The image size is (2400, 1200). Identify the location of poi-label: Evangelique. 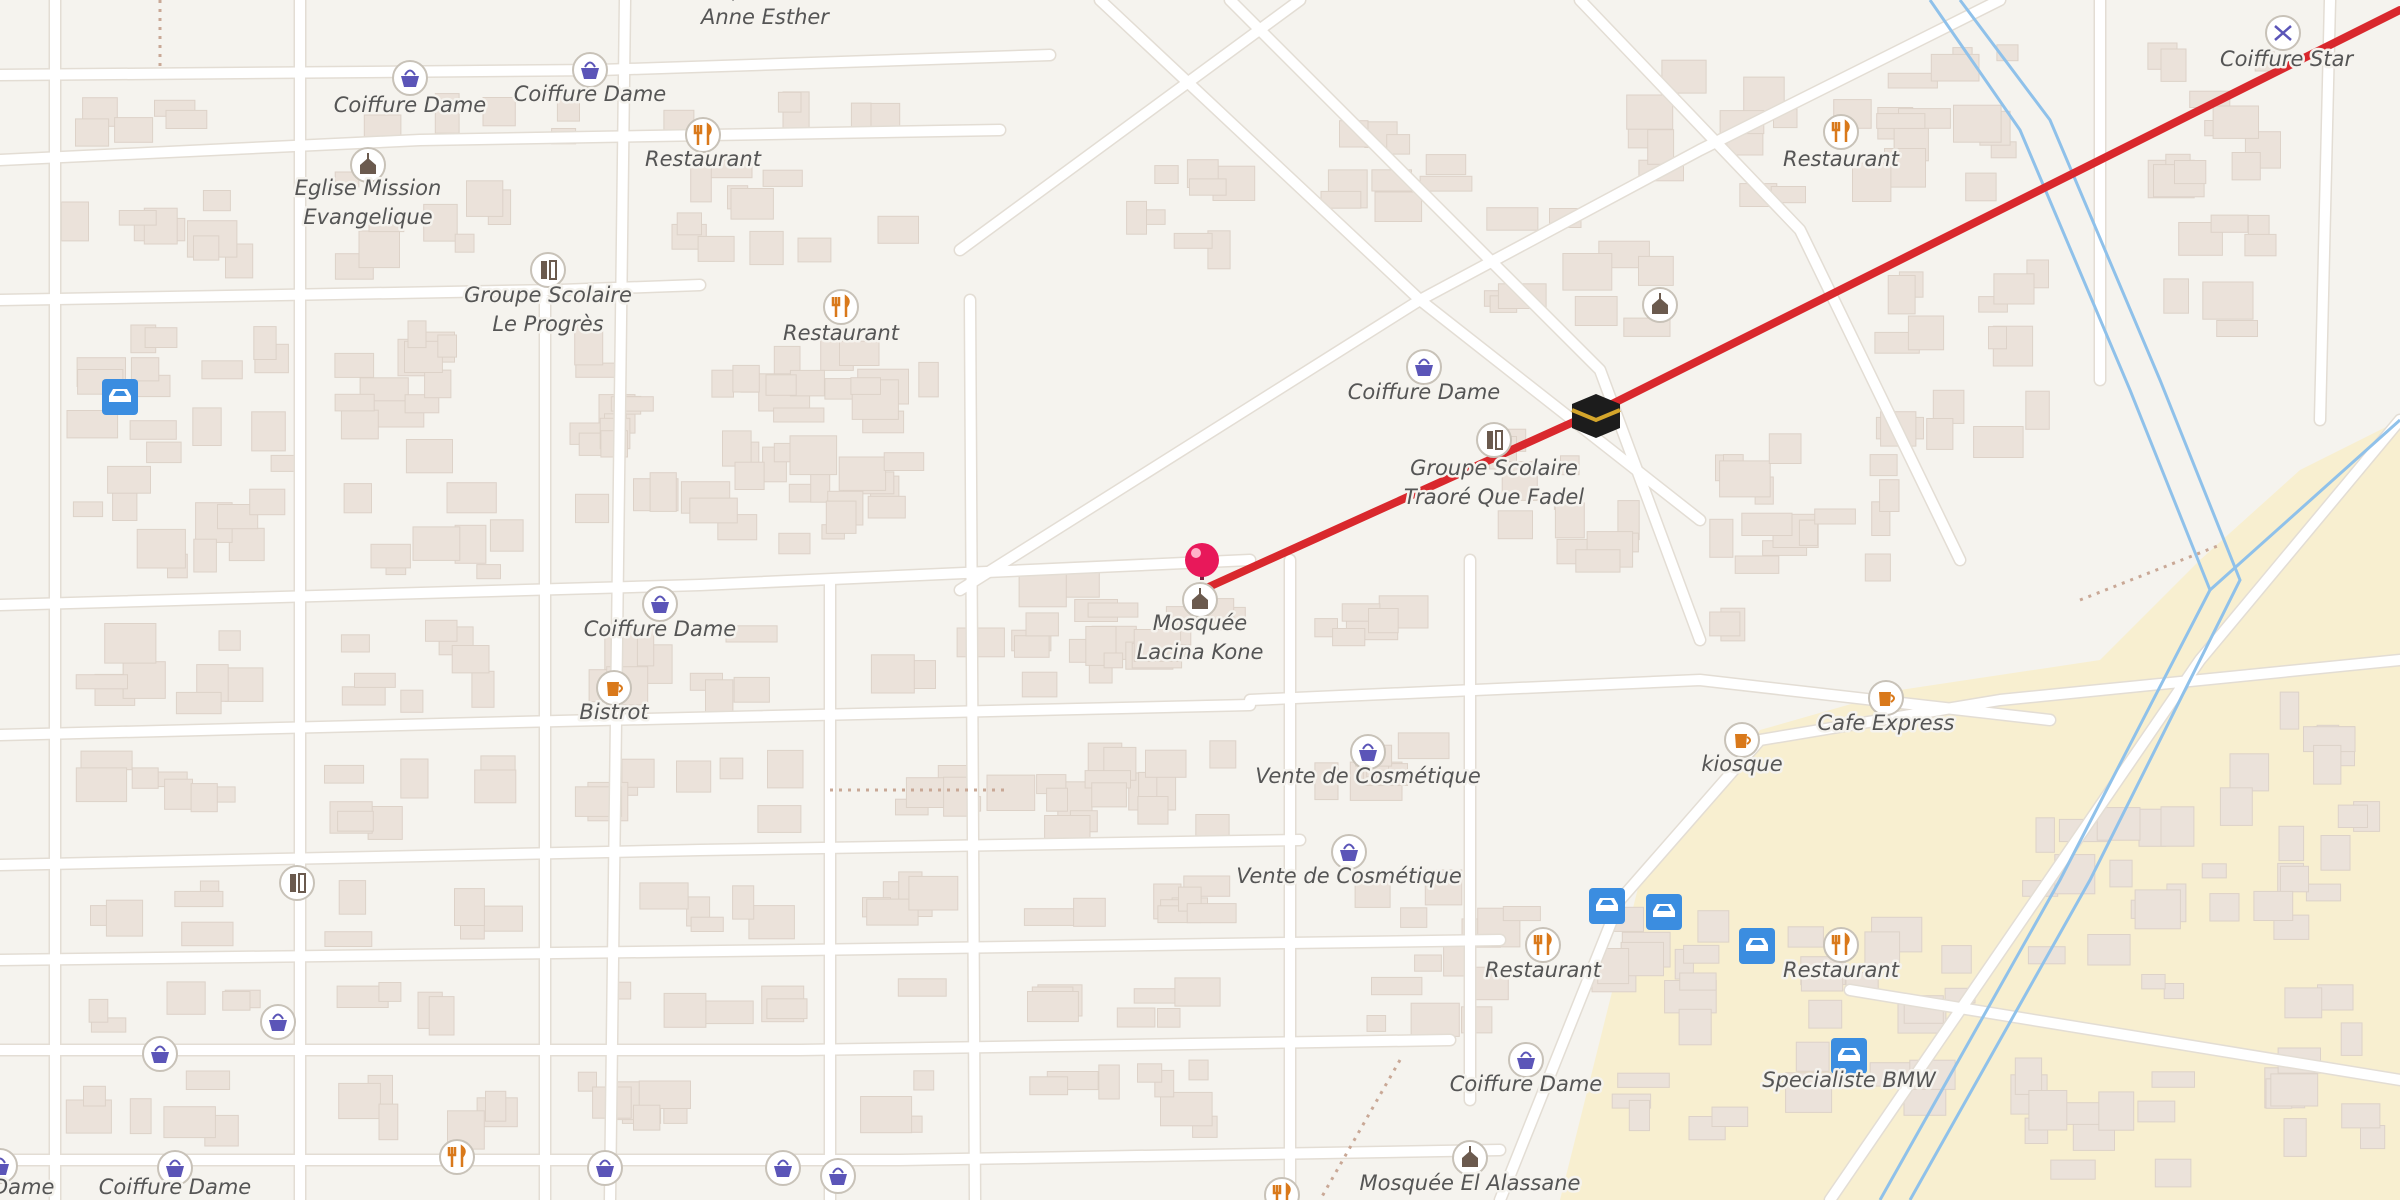
(367, 217).